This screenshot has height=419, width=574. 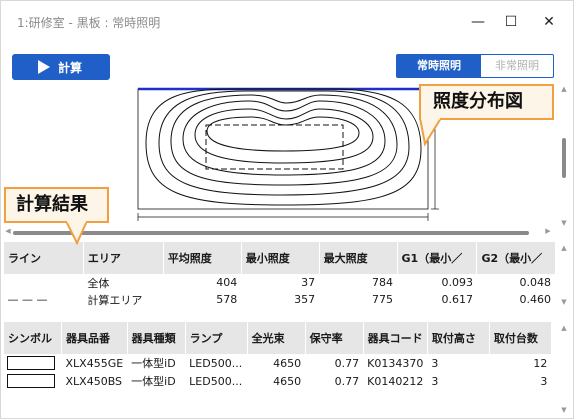 What do you see at coordinates (478, 22) in the screenshot?
I see `minimize-button: —` at bounding box center [478, 22].